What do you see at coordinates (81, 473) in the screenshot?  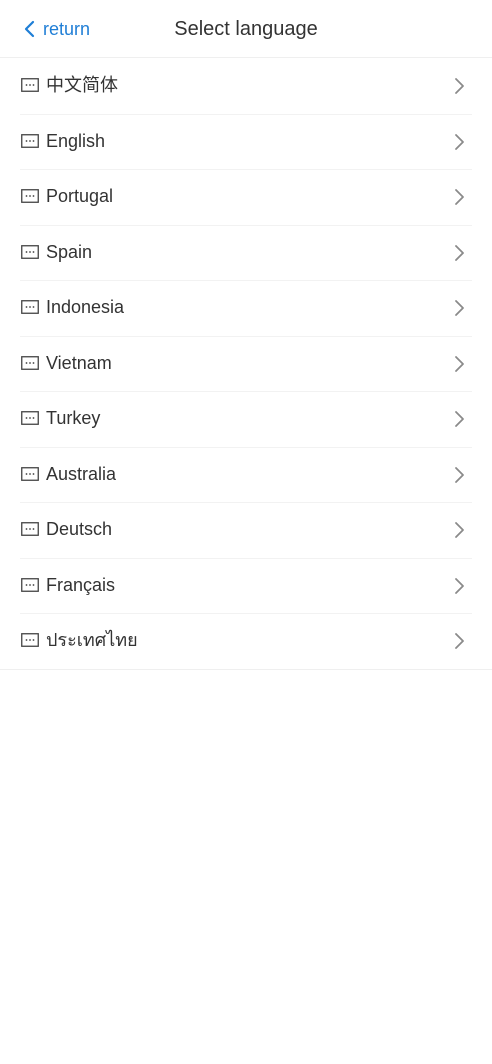 I see `language-label: Australia` at bounding box center [81, 473].